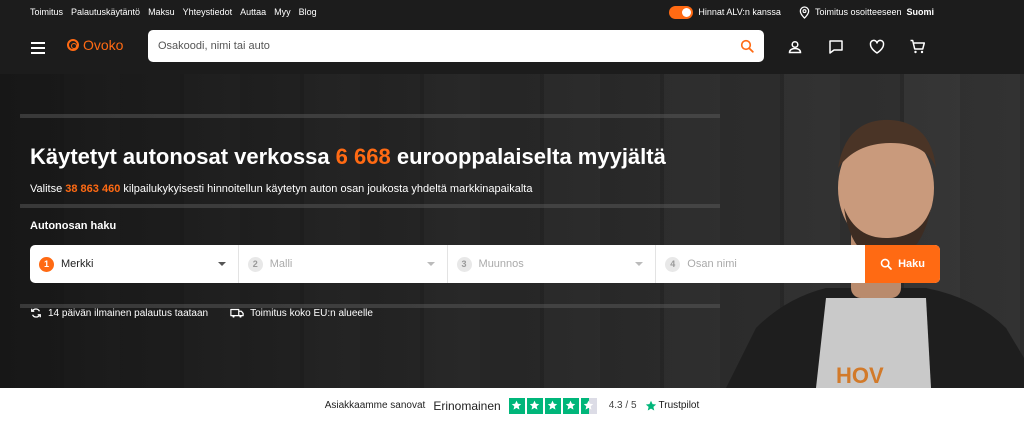 The image size is (1024, 423). What do you see at coordinates (363, 156) in the screenshot?
I see `seller-count: 6 668` at bounding box center [363, 156].